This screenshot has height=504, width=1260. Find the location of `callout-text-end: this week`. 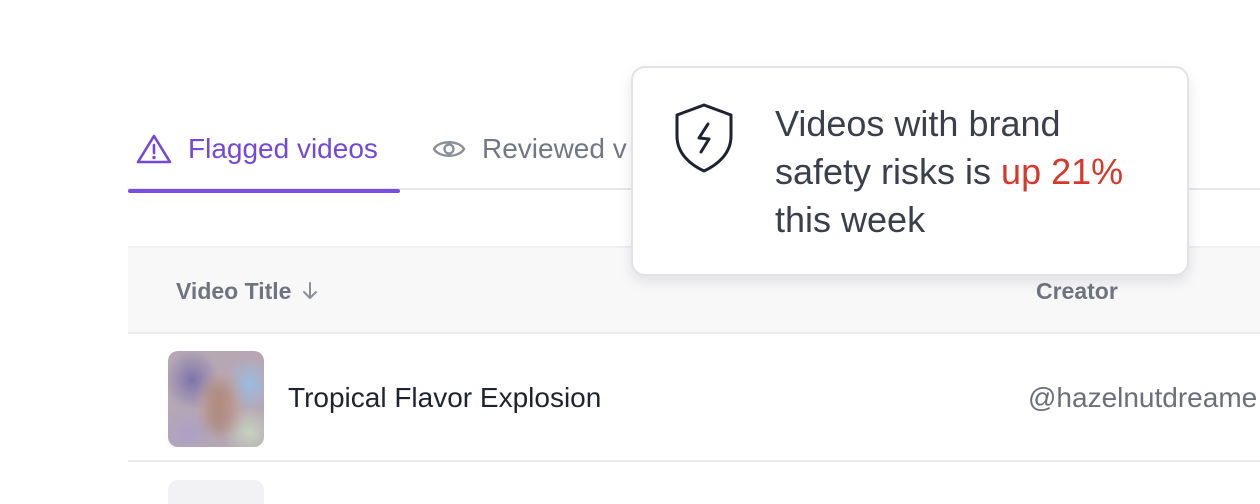

callout-text-end: this week is located at coordinates (850, 219).